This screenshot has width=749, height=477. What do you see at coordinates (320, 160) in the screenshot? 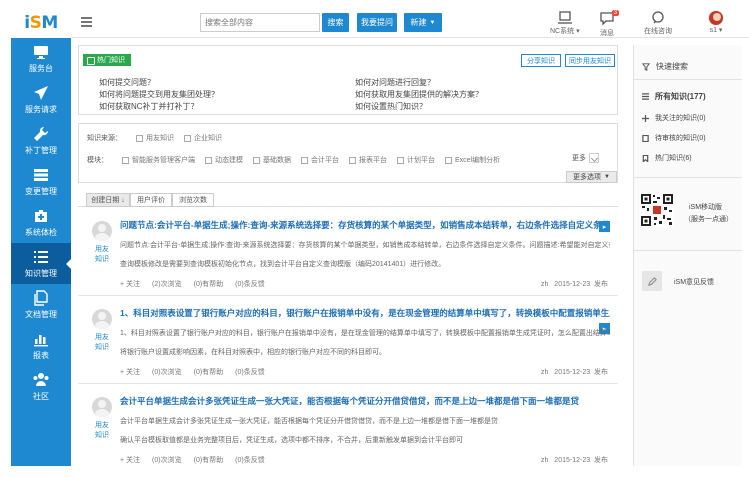
I see `module-option: 会计平台` at bounding box center [320, 160].